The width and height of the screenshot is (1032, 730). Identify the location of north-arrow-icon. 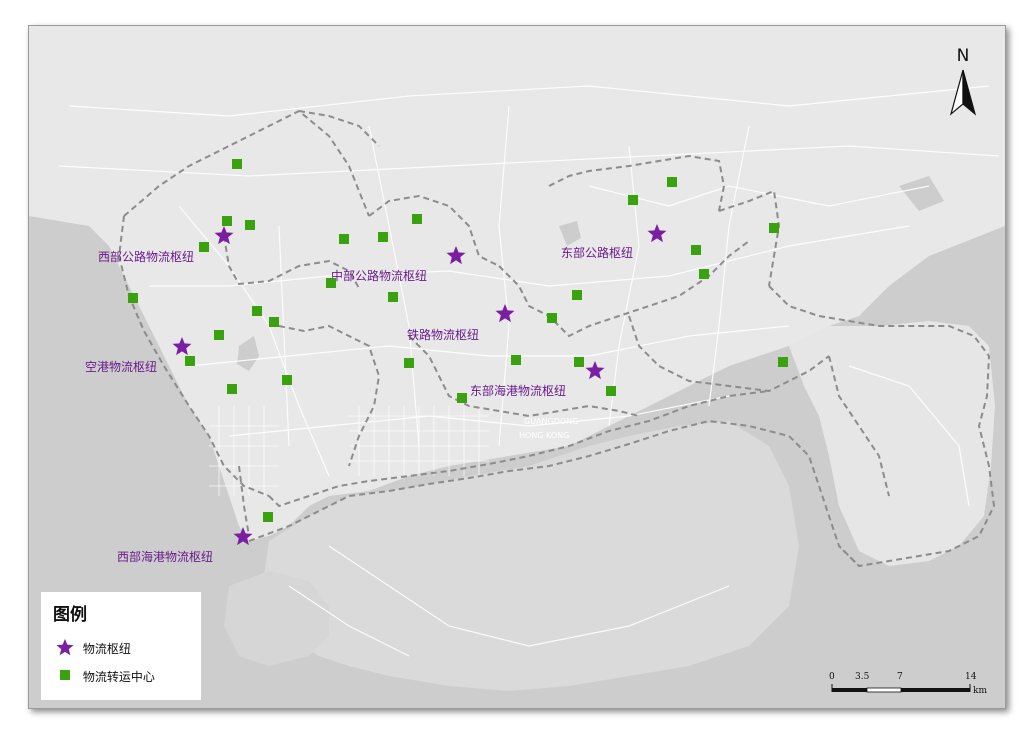
(963, 92).